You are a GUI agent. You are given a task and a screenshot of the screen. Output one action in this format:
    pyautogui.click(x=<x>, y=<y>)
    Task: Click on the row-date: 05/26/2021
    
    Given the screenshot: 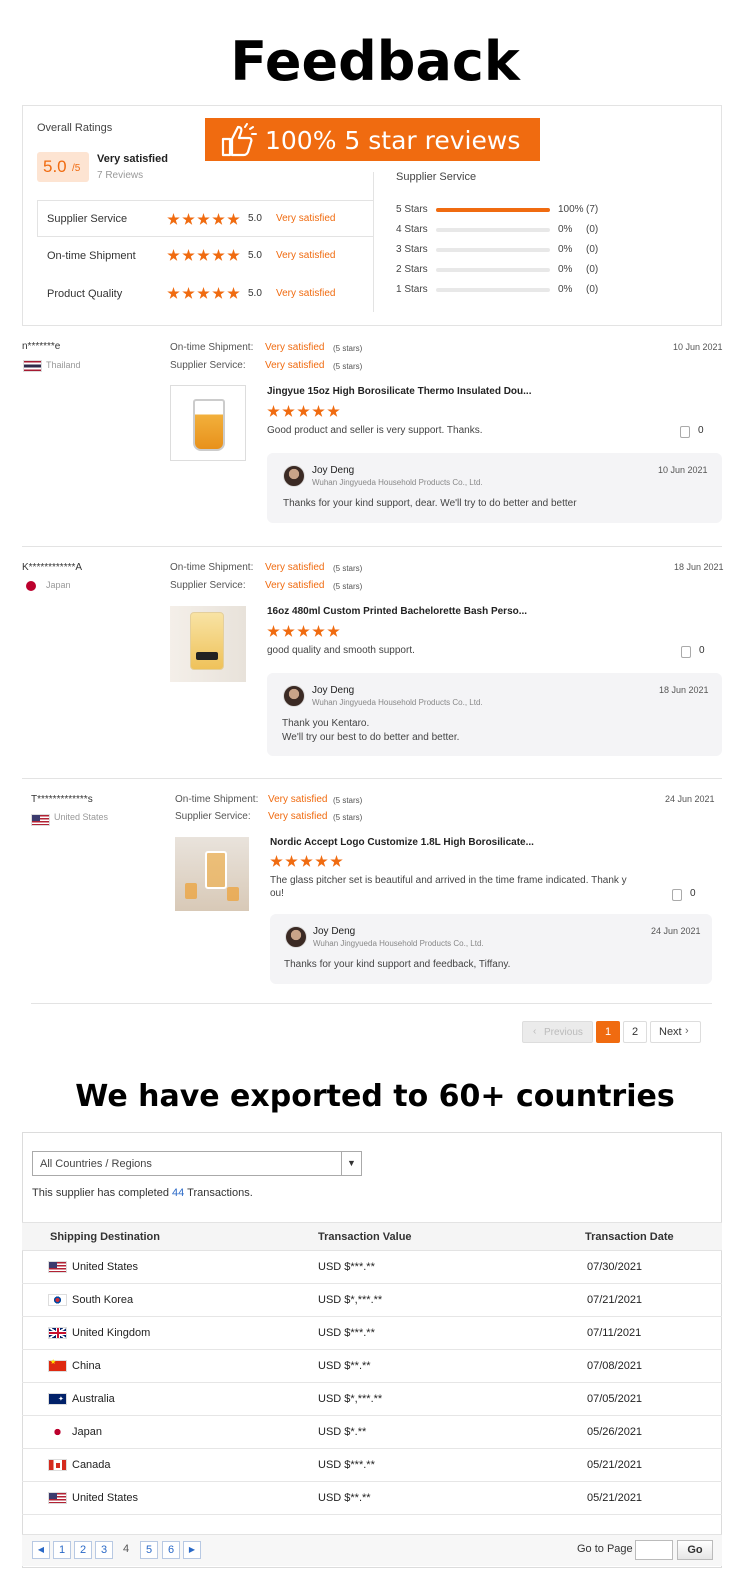 What is the action you would take?
    pyautogui.click(x=615, y=1432)
    